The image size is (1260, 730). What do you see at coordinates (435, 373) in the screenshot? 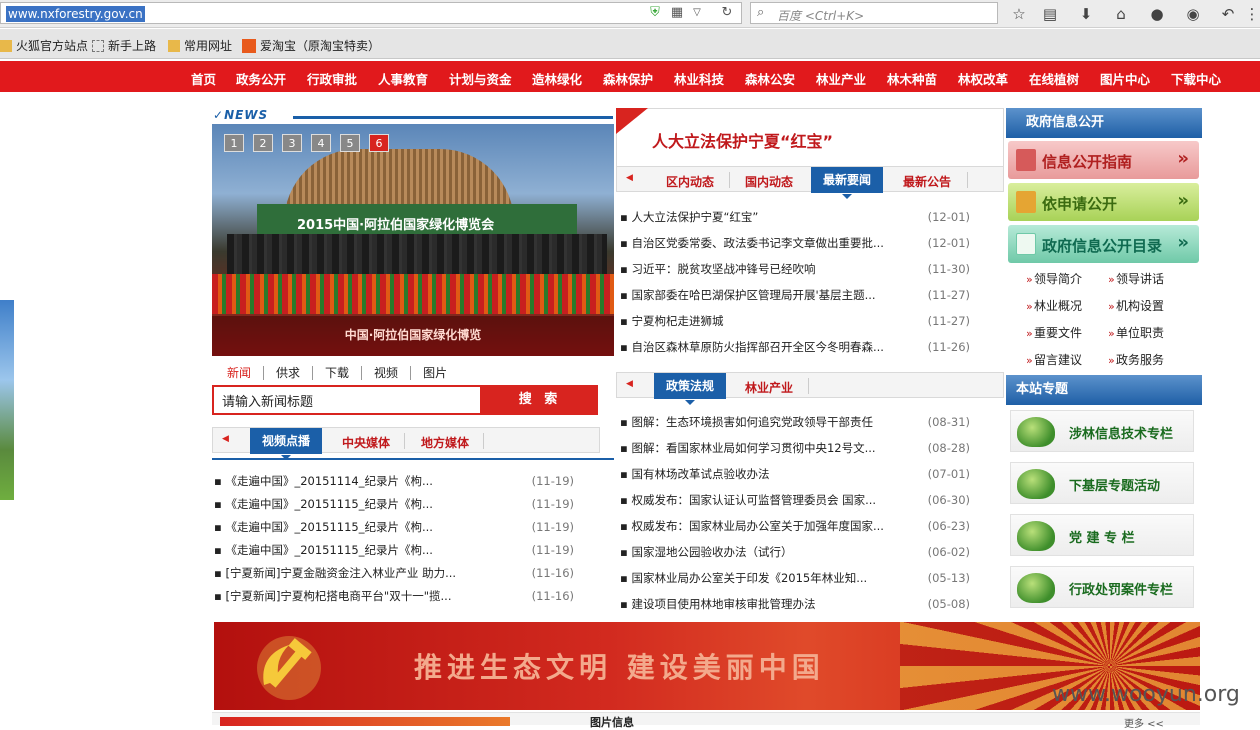
I see `search-cat-image: 图片` at bounding box center [435, 373].